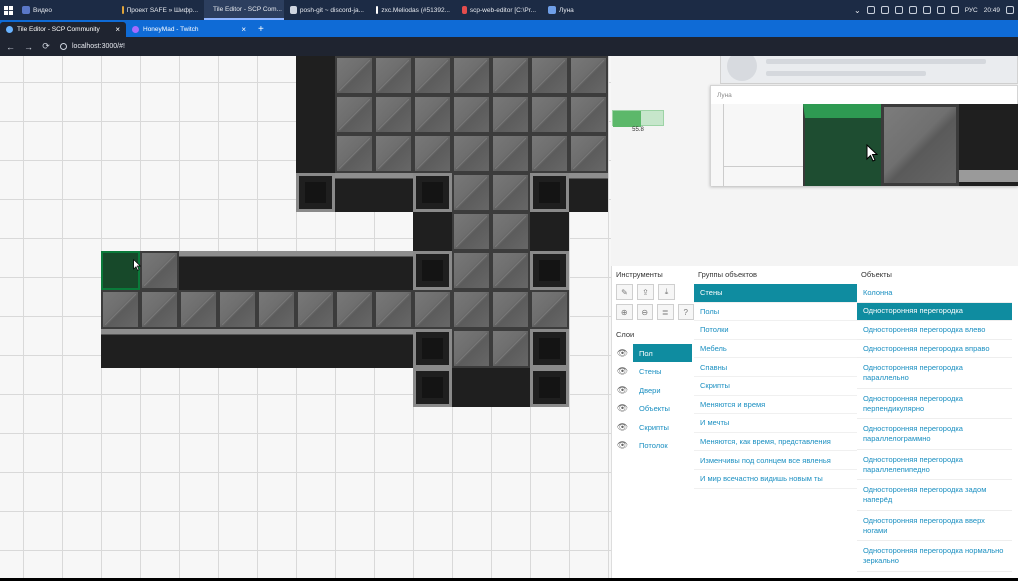 This screenshot has width=1018, height=581. What do you see at coordinates (644, 312) in the screenshot?
I see `zoom-out-icon: ⊖` at bounding box center [644, 312].